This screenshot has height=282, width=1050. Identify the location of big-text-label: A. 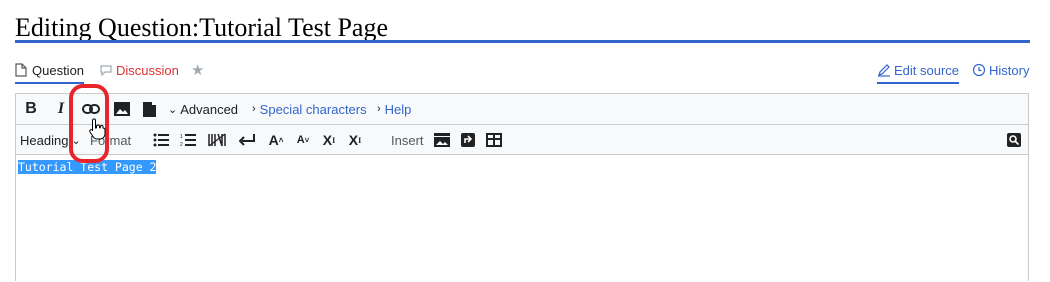
(273, 140).